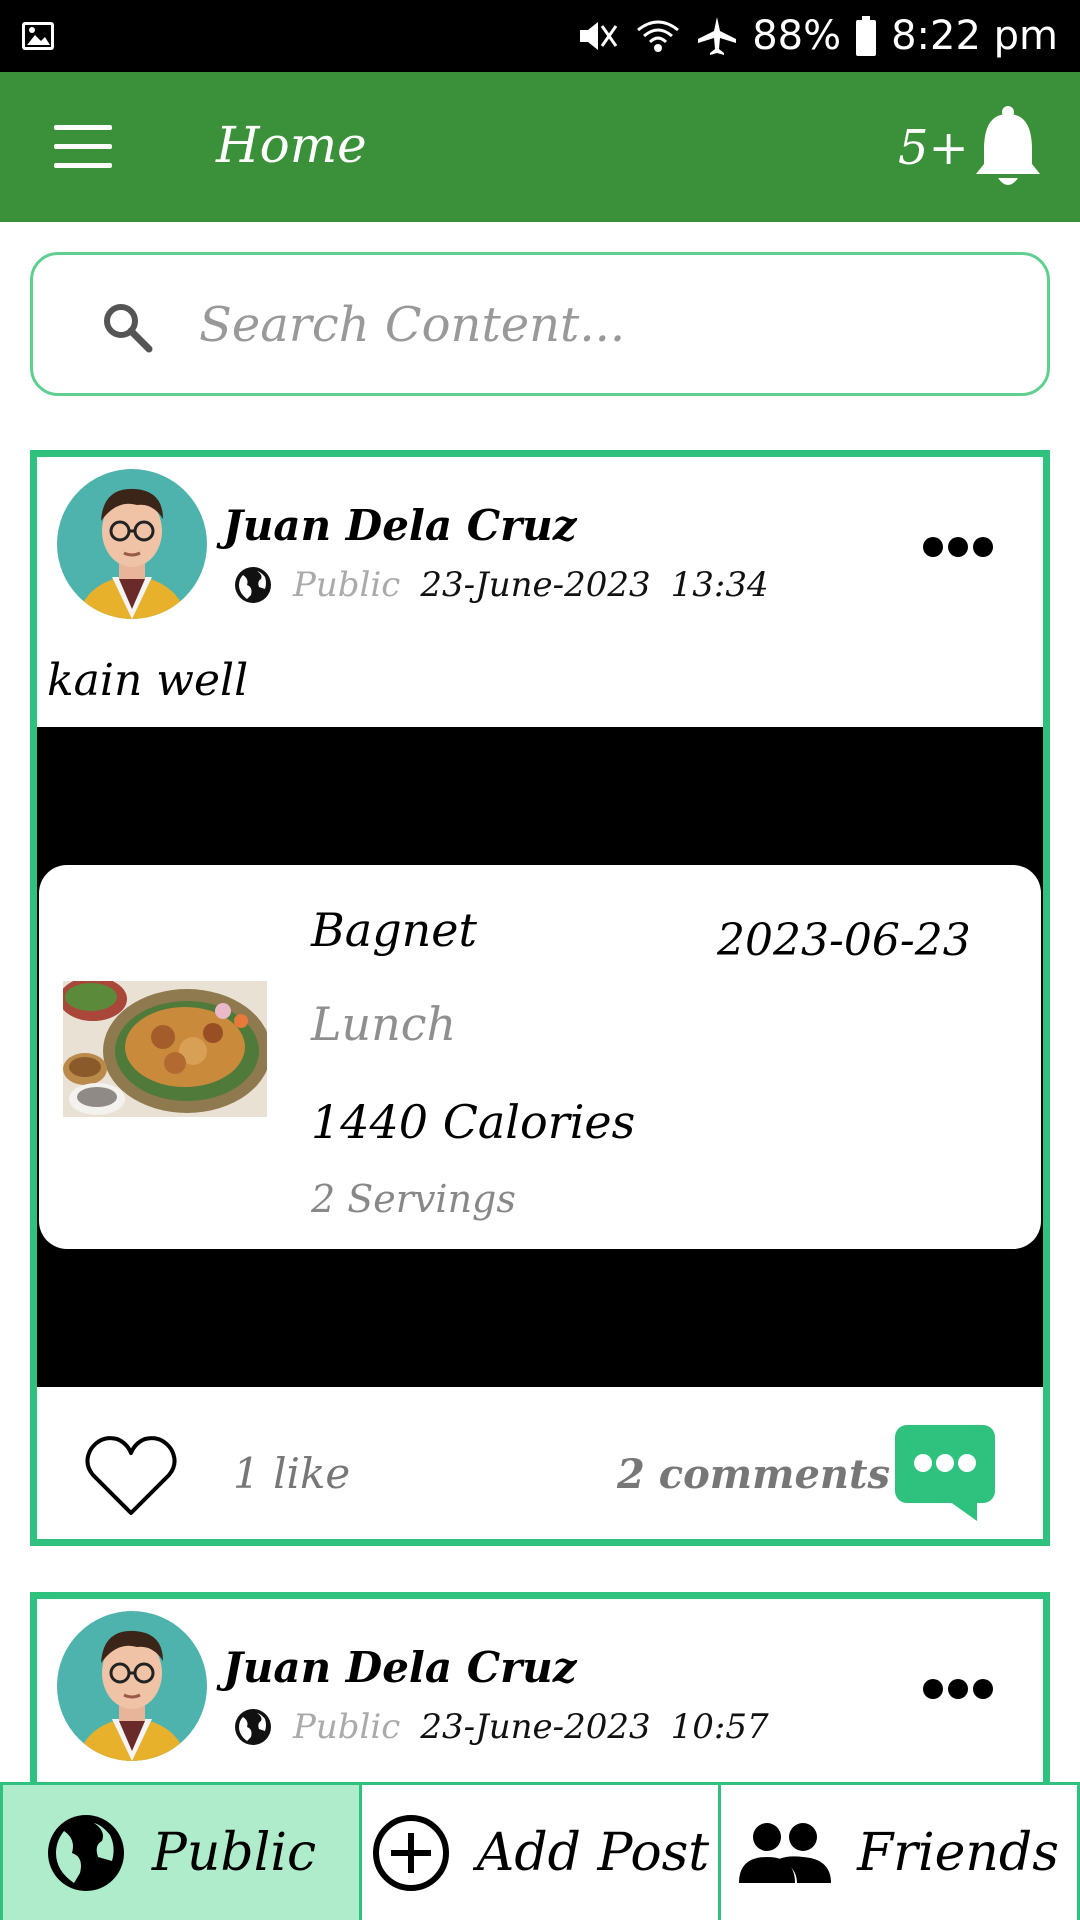 This screenshot has height=1920, width=1080. What do you see at coordinates (83, 147) in the screenshot?
I see `hamburger-menu-icon` at bounding box center [83, 147].